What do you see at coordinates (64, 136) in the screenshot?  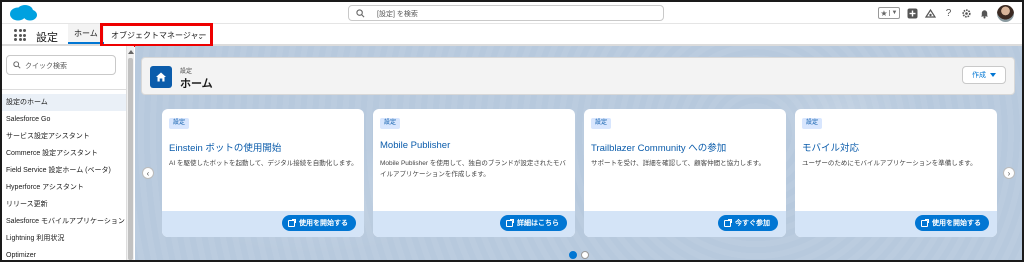 I see `sidebar-item-service-setup-assistant: サービス設定アシスタント` at bounding box center [64, 136].